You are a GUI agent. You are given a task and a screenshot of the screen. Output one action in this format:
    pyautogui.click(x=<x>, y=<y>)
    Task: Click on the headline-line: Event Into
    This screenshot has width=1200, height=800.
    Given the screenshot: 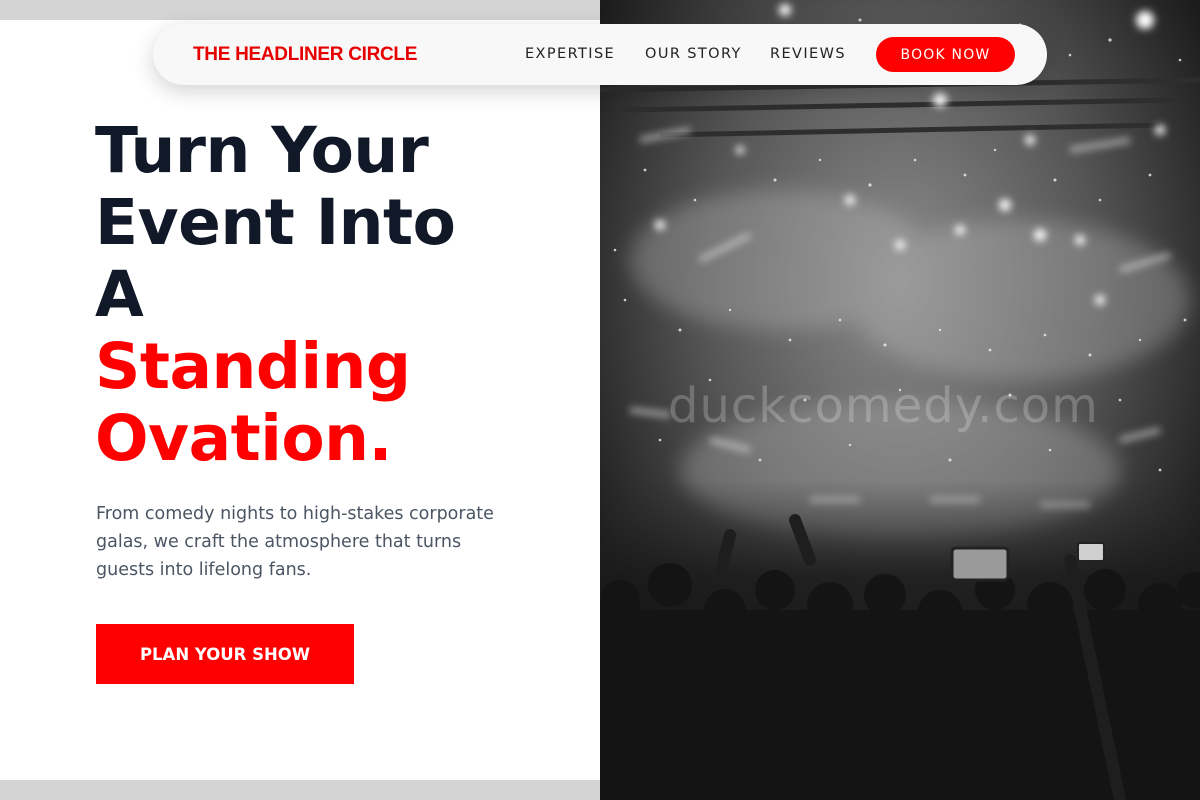 What is the action you would take?
    pyautogui.click(x=275, y=222)
    